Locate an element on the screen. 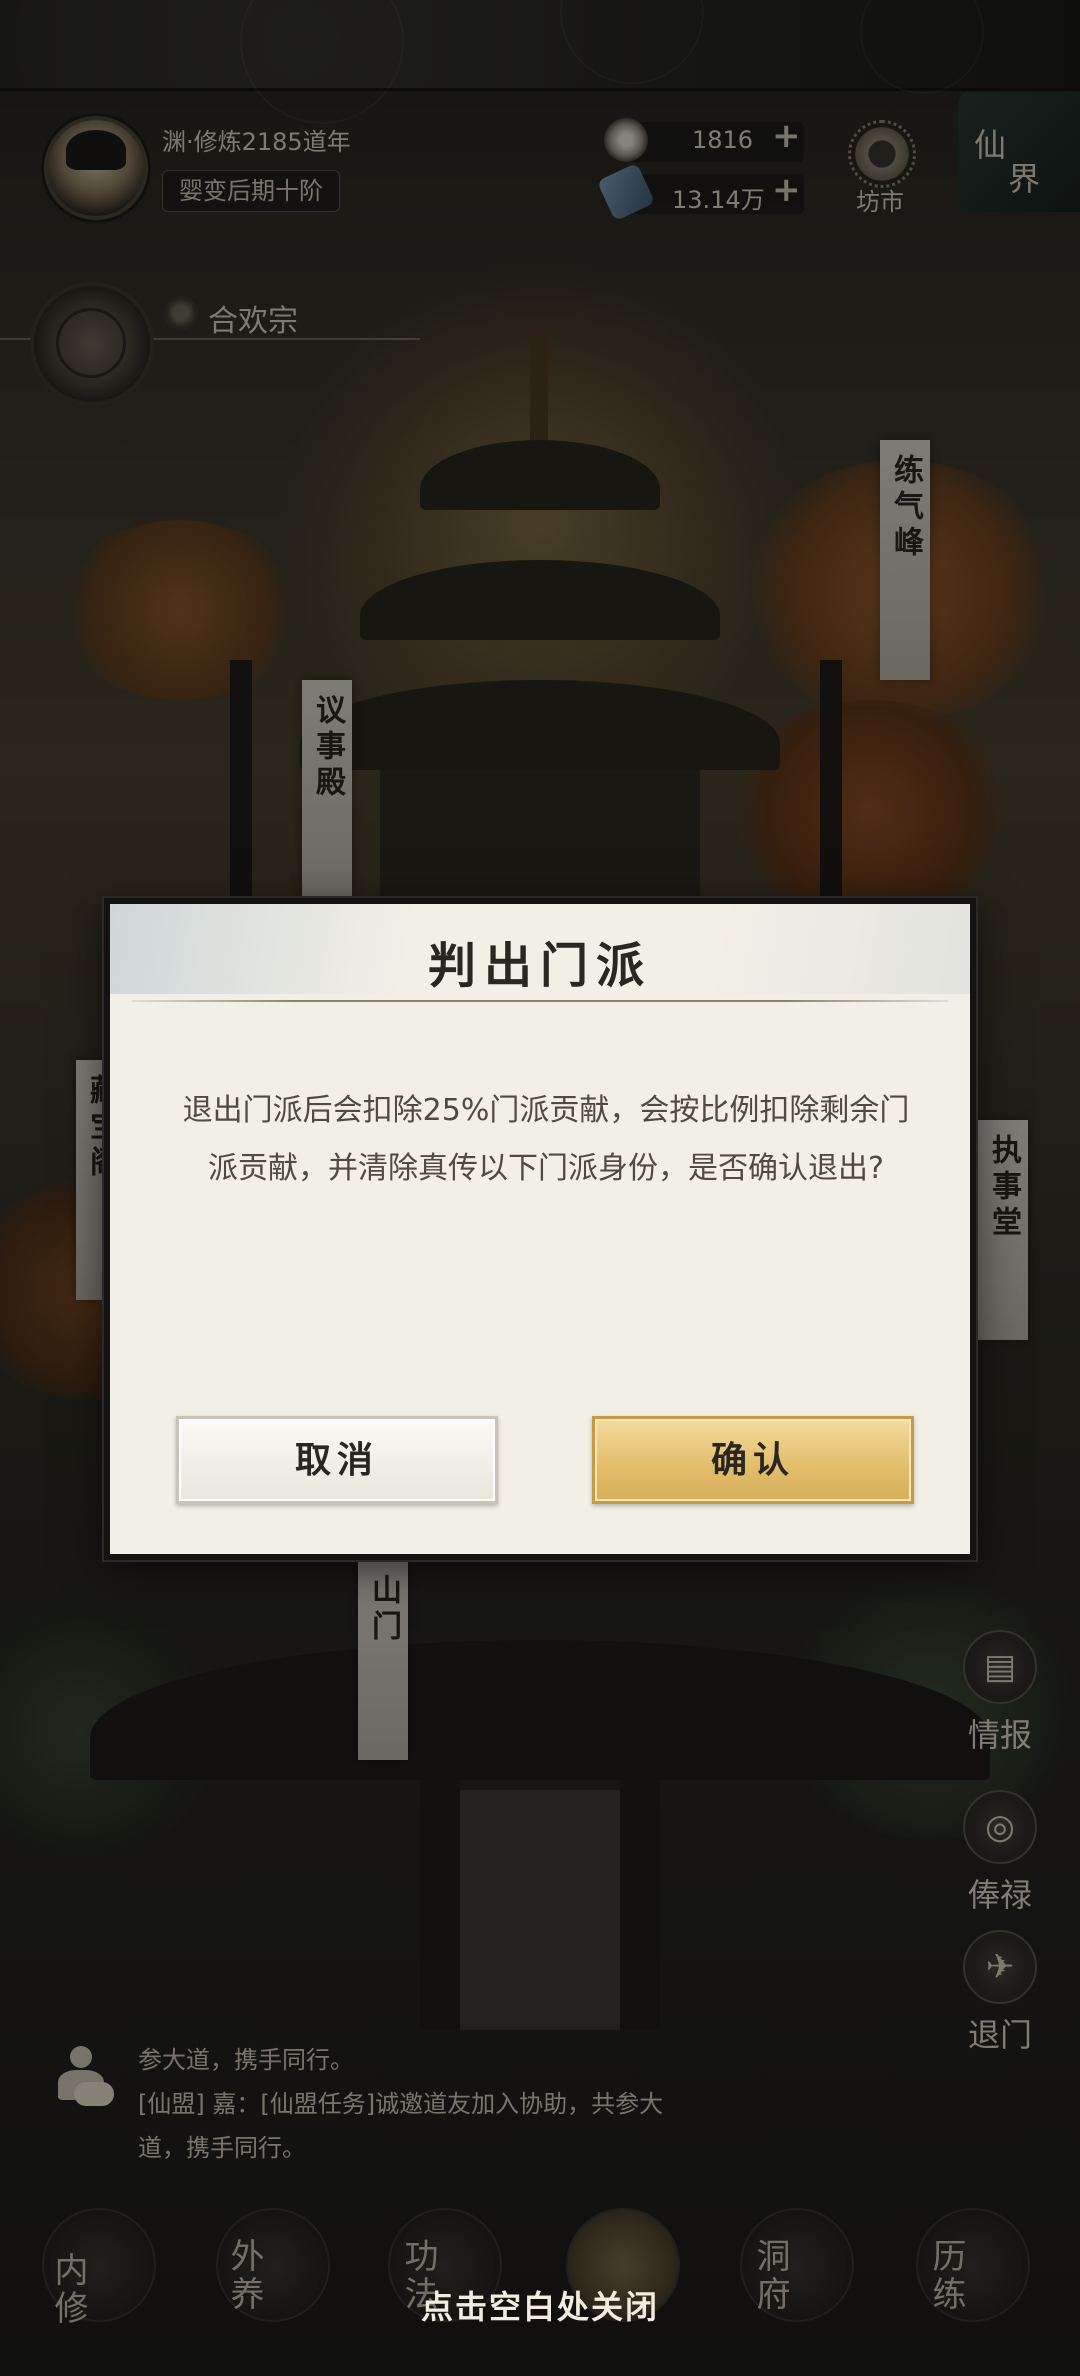 The width and height of the screenshot is (1080, 2376). confirm-button: 确认 is located at coordinates (753, 1460).